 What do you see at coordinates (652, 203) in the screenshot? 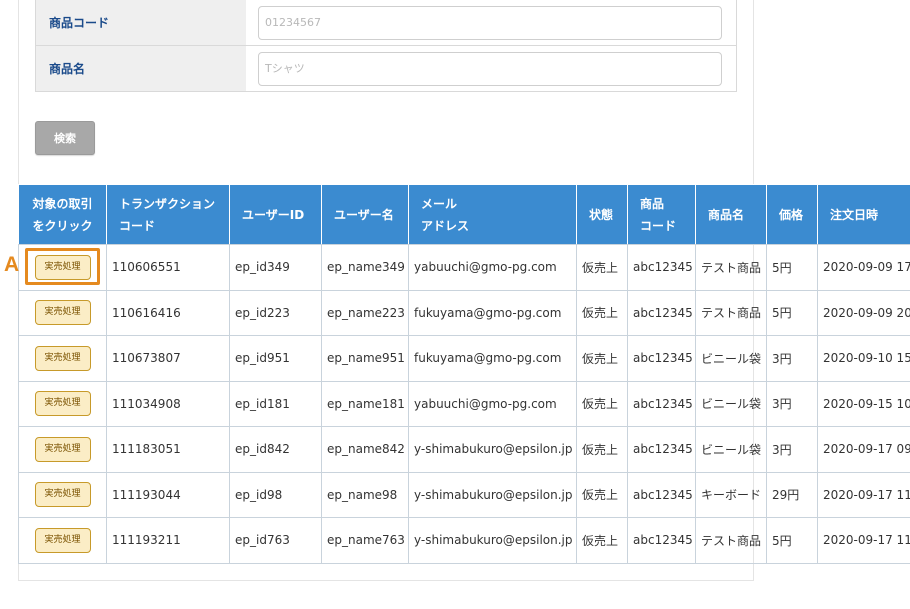
I see `header-code-line1: 商品` at bounding box center [652, 203].